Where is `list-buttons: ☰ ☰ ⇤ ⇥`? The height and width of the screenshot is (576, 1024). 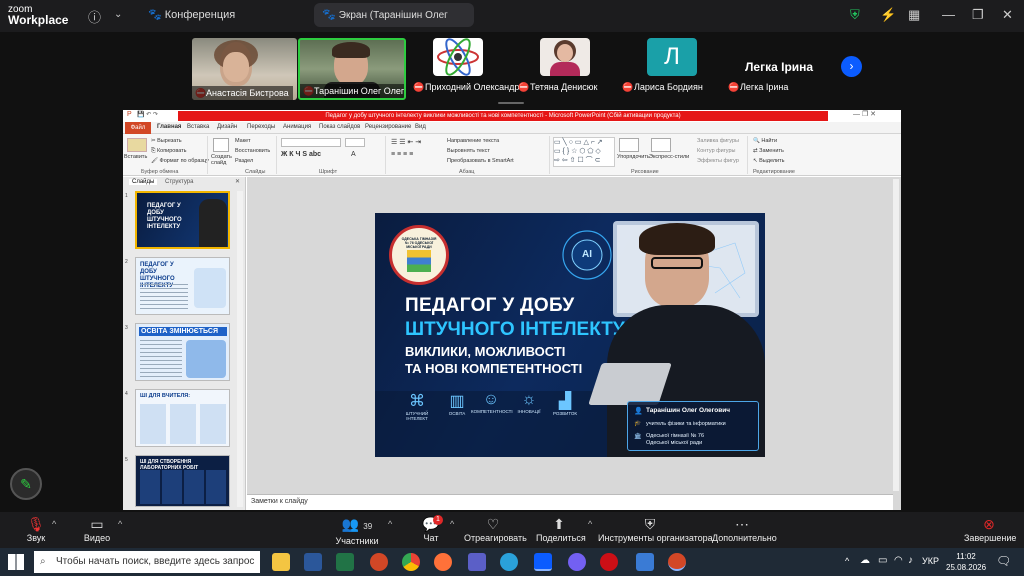
list-buttons: ☰ ☰ ⇤ ⇥ is located at coordinates (406, 142).